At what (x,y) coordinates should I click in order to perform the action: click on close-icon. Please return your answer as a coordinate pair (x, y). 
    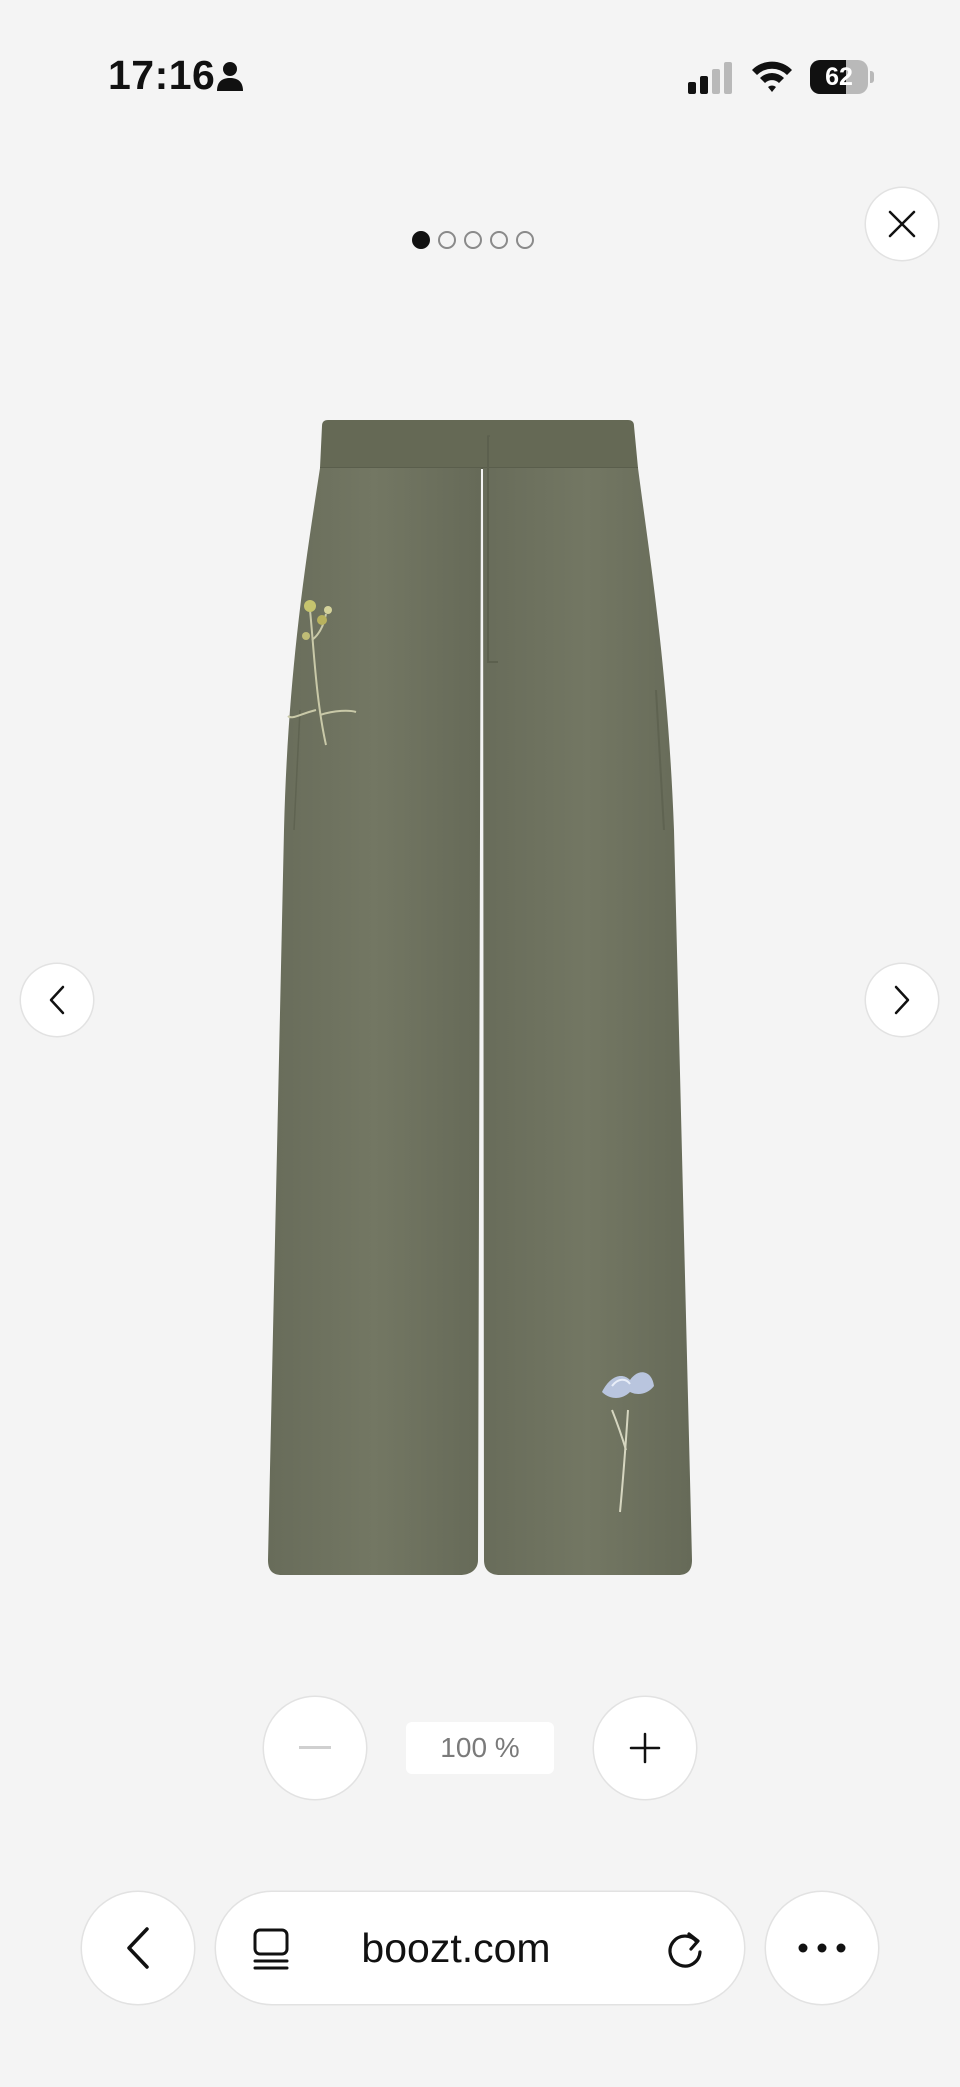
    Looking at the image, I should click on (902, 224).